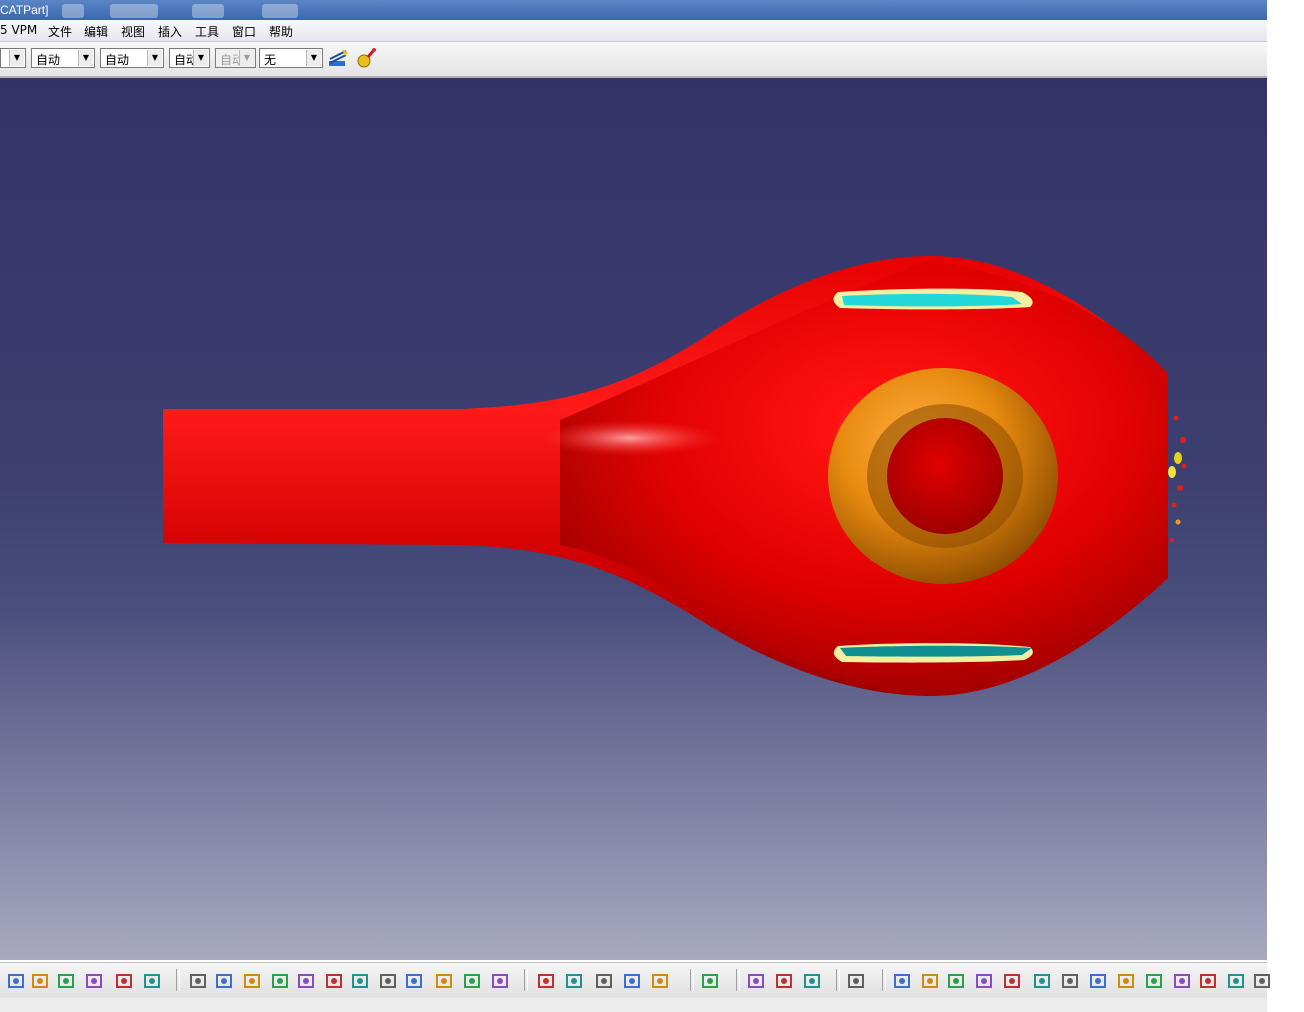 The image size is (1304, 1012). What do you see at coordinates (94, 981) in the screenshot?
I see `undo-icon` at bounding box center [94, 981].